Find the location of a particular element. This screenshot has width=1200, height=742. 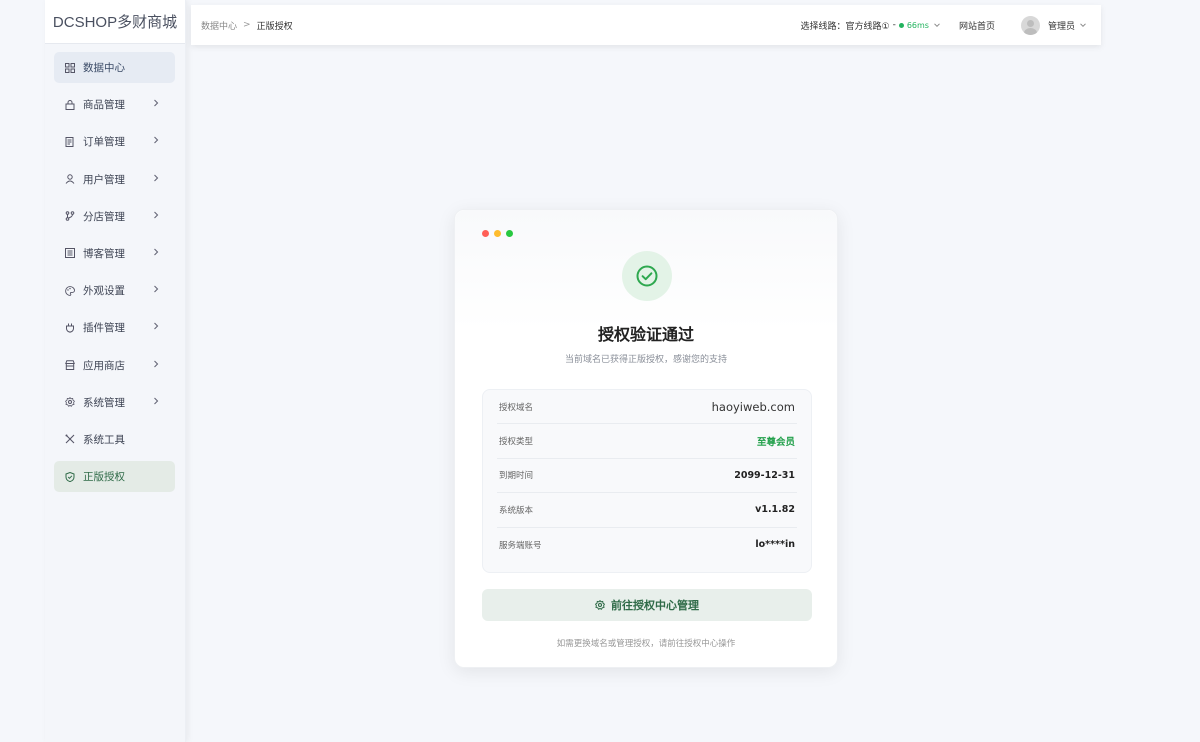

store-icon is located at coordinates (70, 365).